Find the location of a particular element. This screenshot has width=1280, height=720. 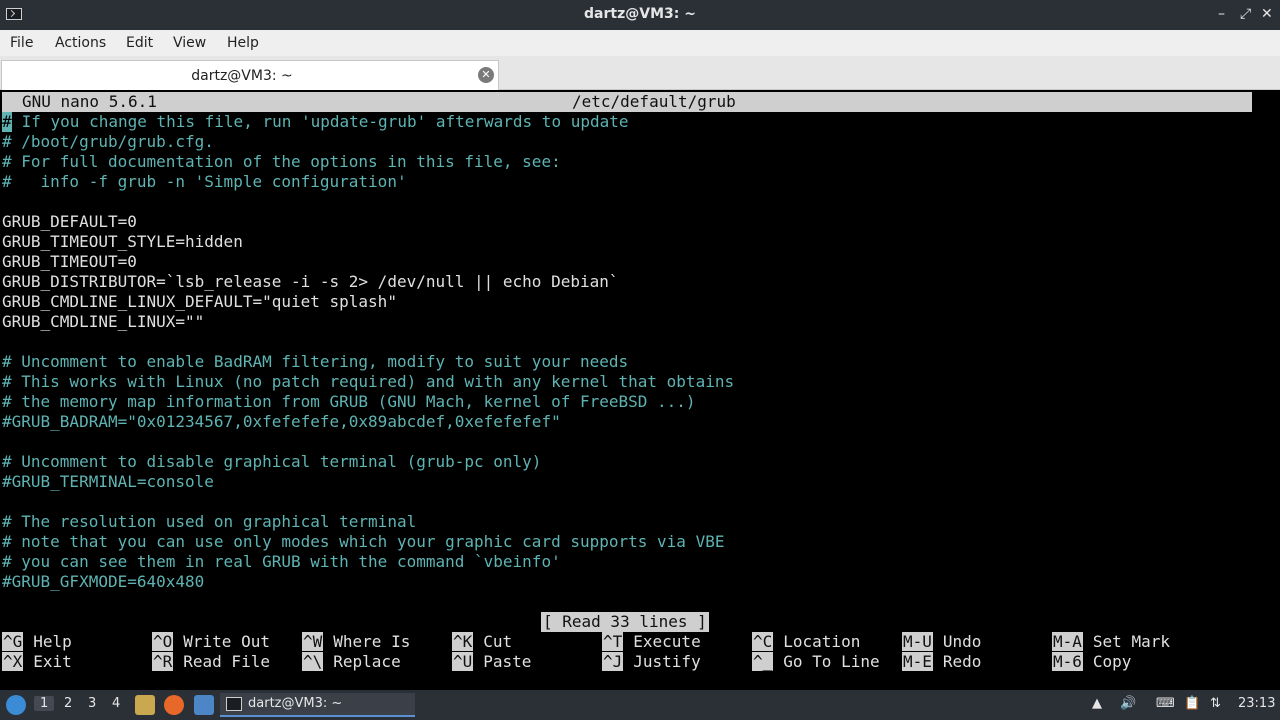

title-bar: dartz@VM3: ~ – ⤢ ✕ is located at coordinates (640, 15).